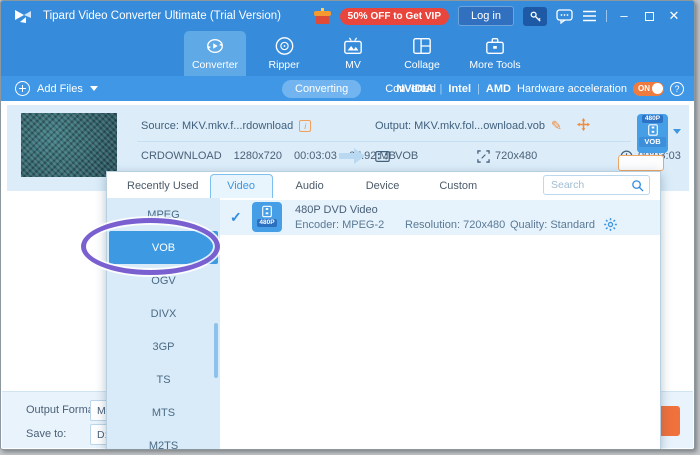  I want to click on add-files-button: Add Files, so click(56, 88).